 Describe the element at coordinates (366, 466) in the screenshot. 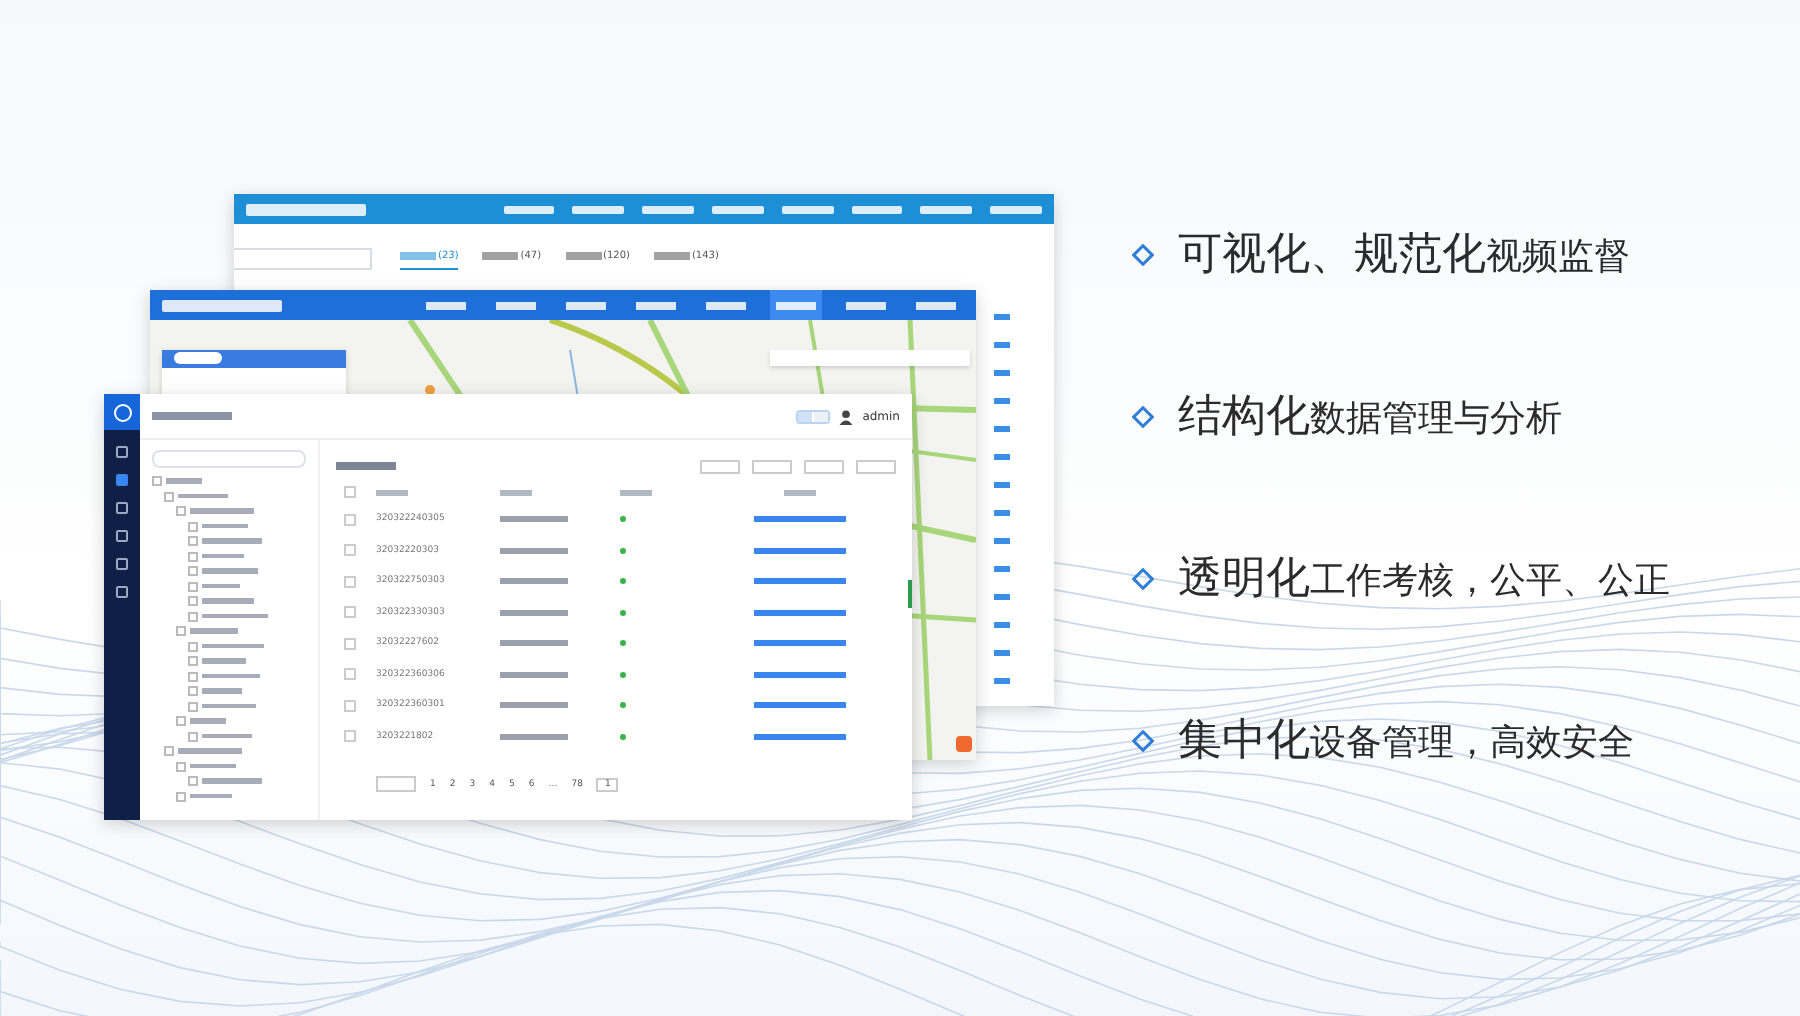

I see `table-title` at that location.